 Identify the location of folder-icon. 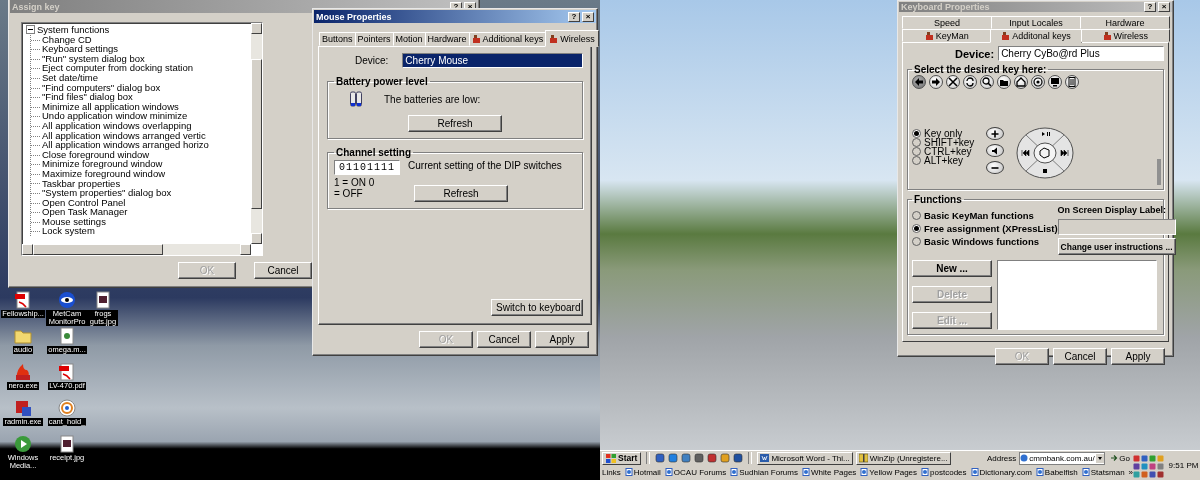
(23, 336).